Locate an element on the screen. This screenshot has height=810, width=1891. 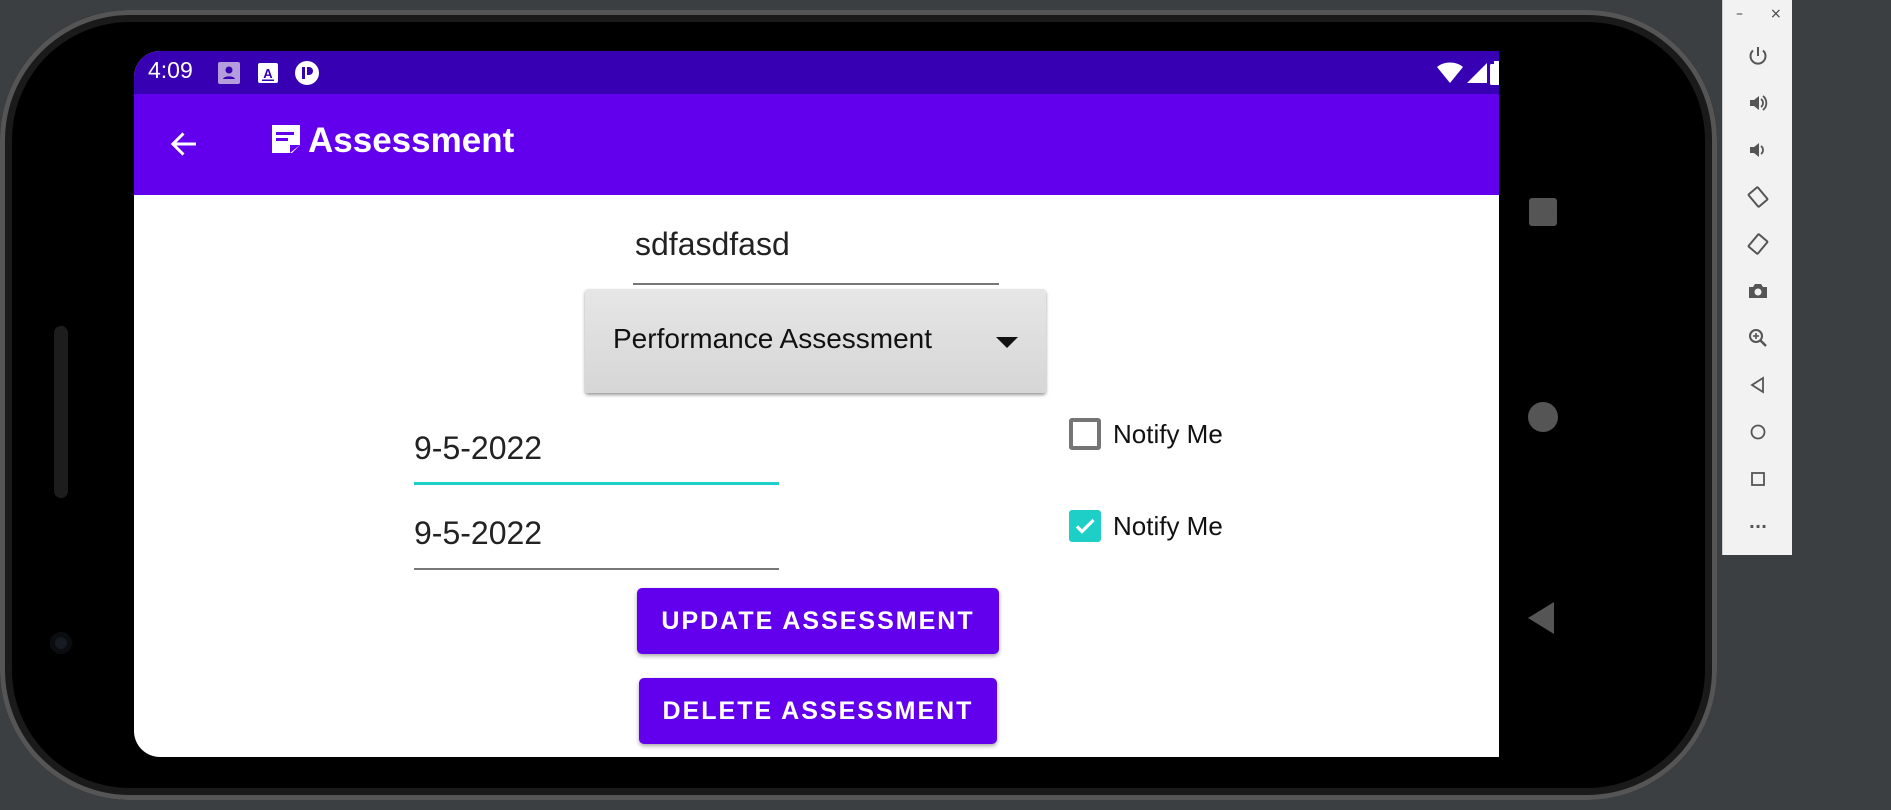
start-notify-label: Notify Me is located at coordinates (1168, 433).